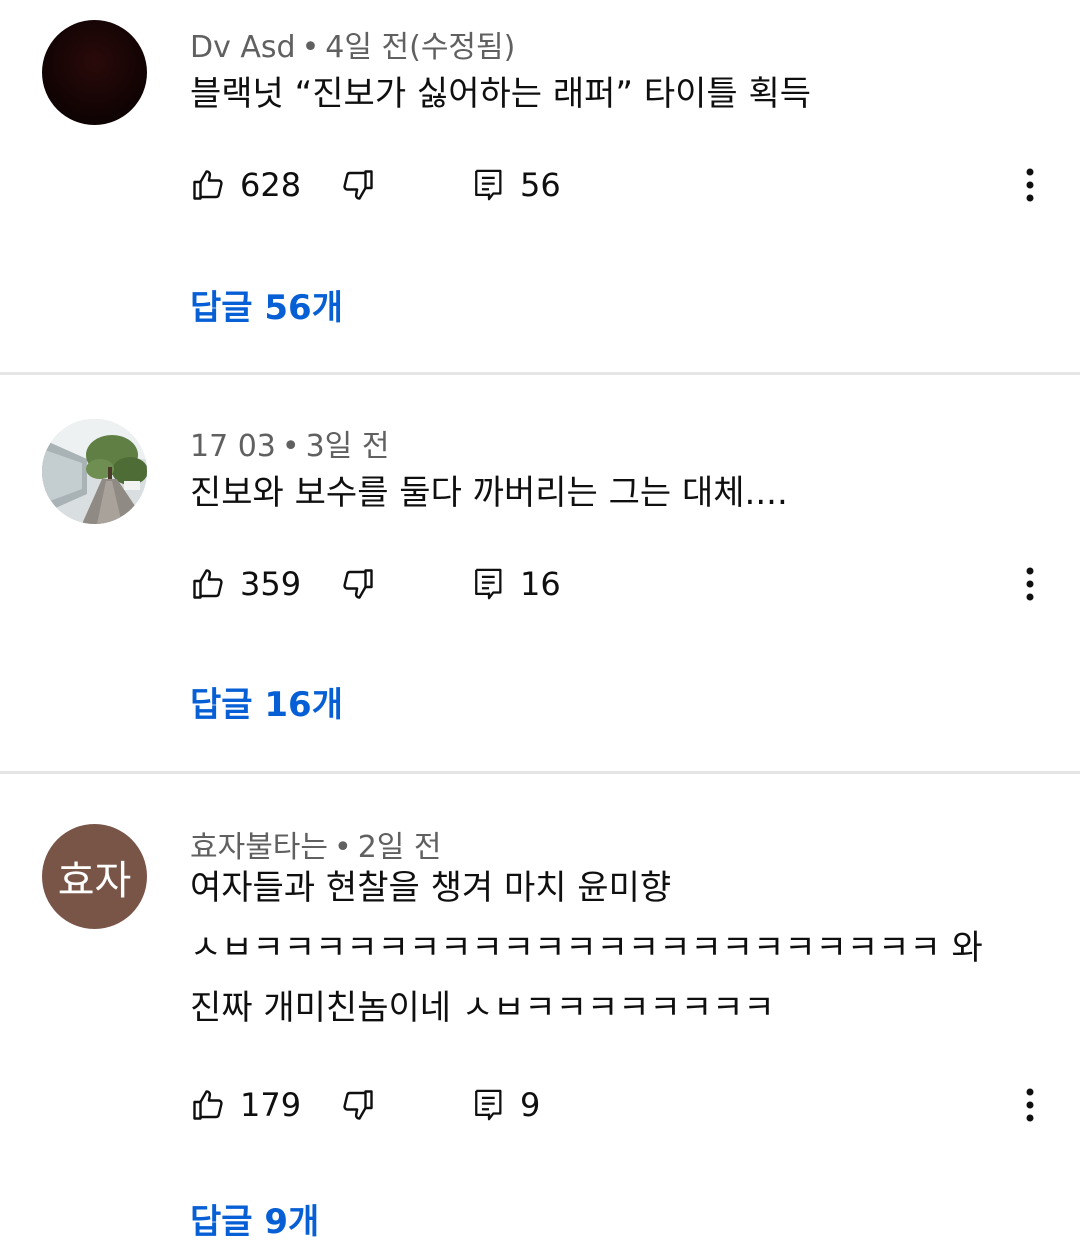 The image size is (1080, 1248). Describe the element at coordinates (271, 1105) in the screenshot. I see `like-count: 179` at that location.